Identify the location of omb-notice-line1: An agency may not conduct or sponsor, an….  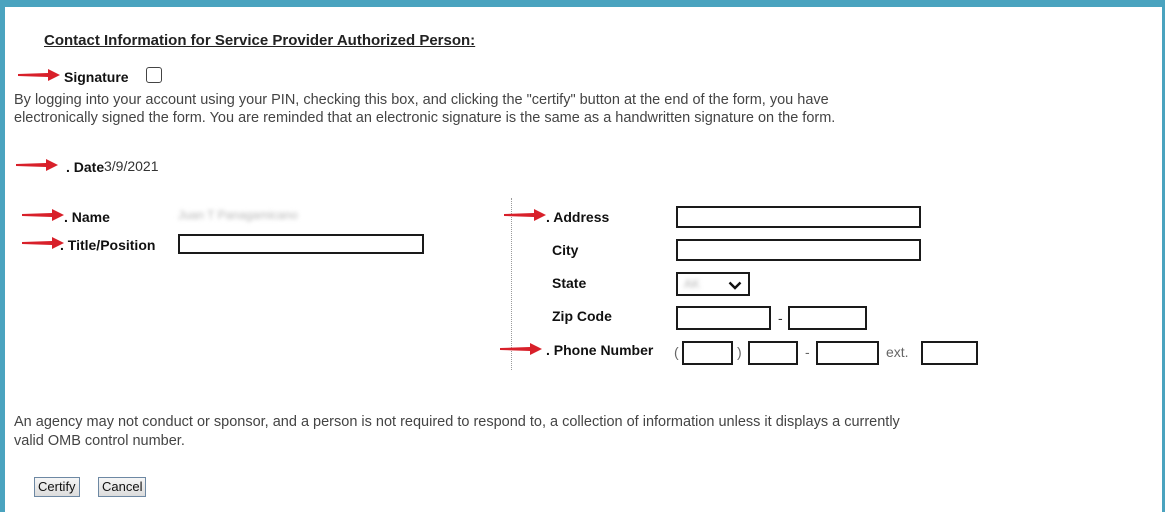
(457, 422).